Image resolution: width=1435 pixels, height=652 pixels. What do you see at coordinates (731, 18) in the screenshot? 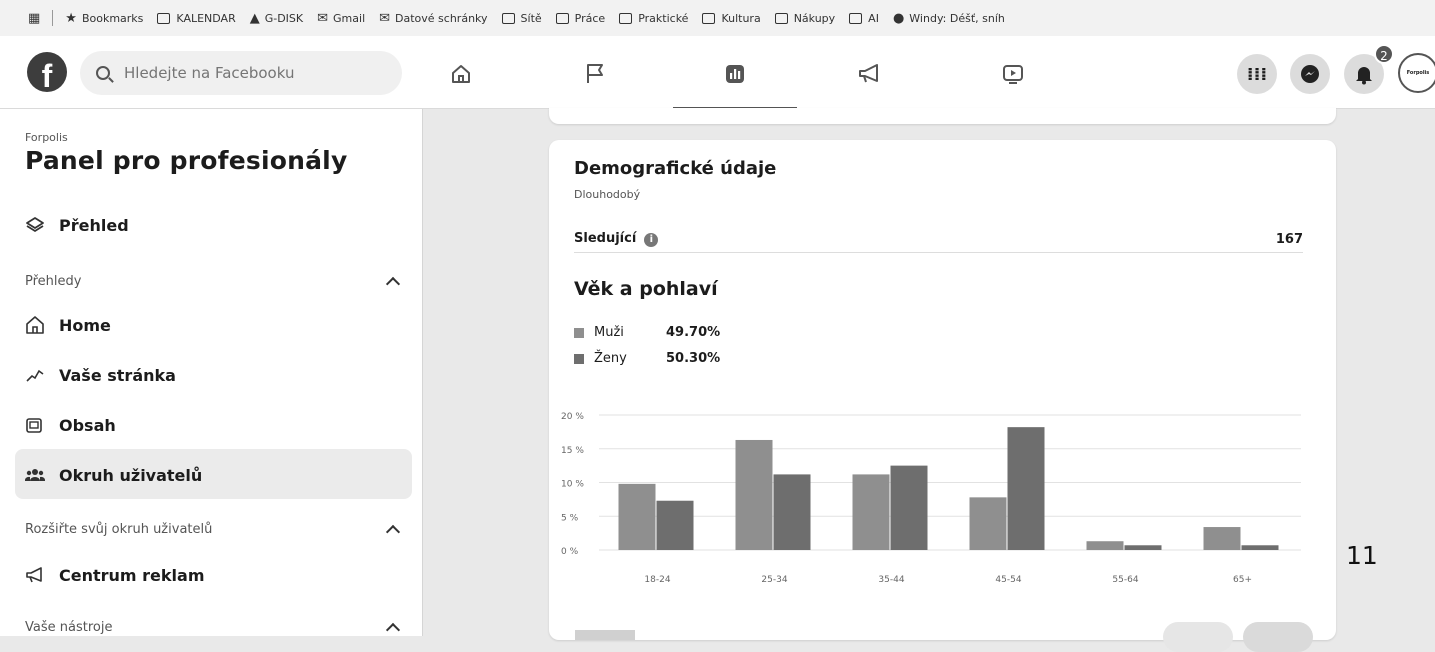
I see `bookmark-kultura: Kultura` at bounding box center [731, 18].